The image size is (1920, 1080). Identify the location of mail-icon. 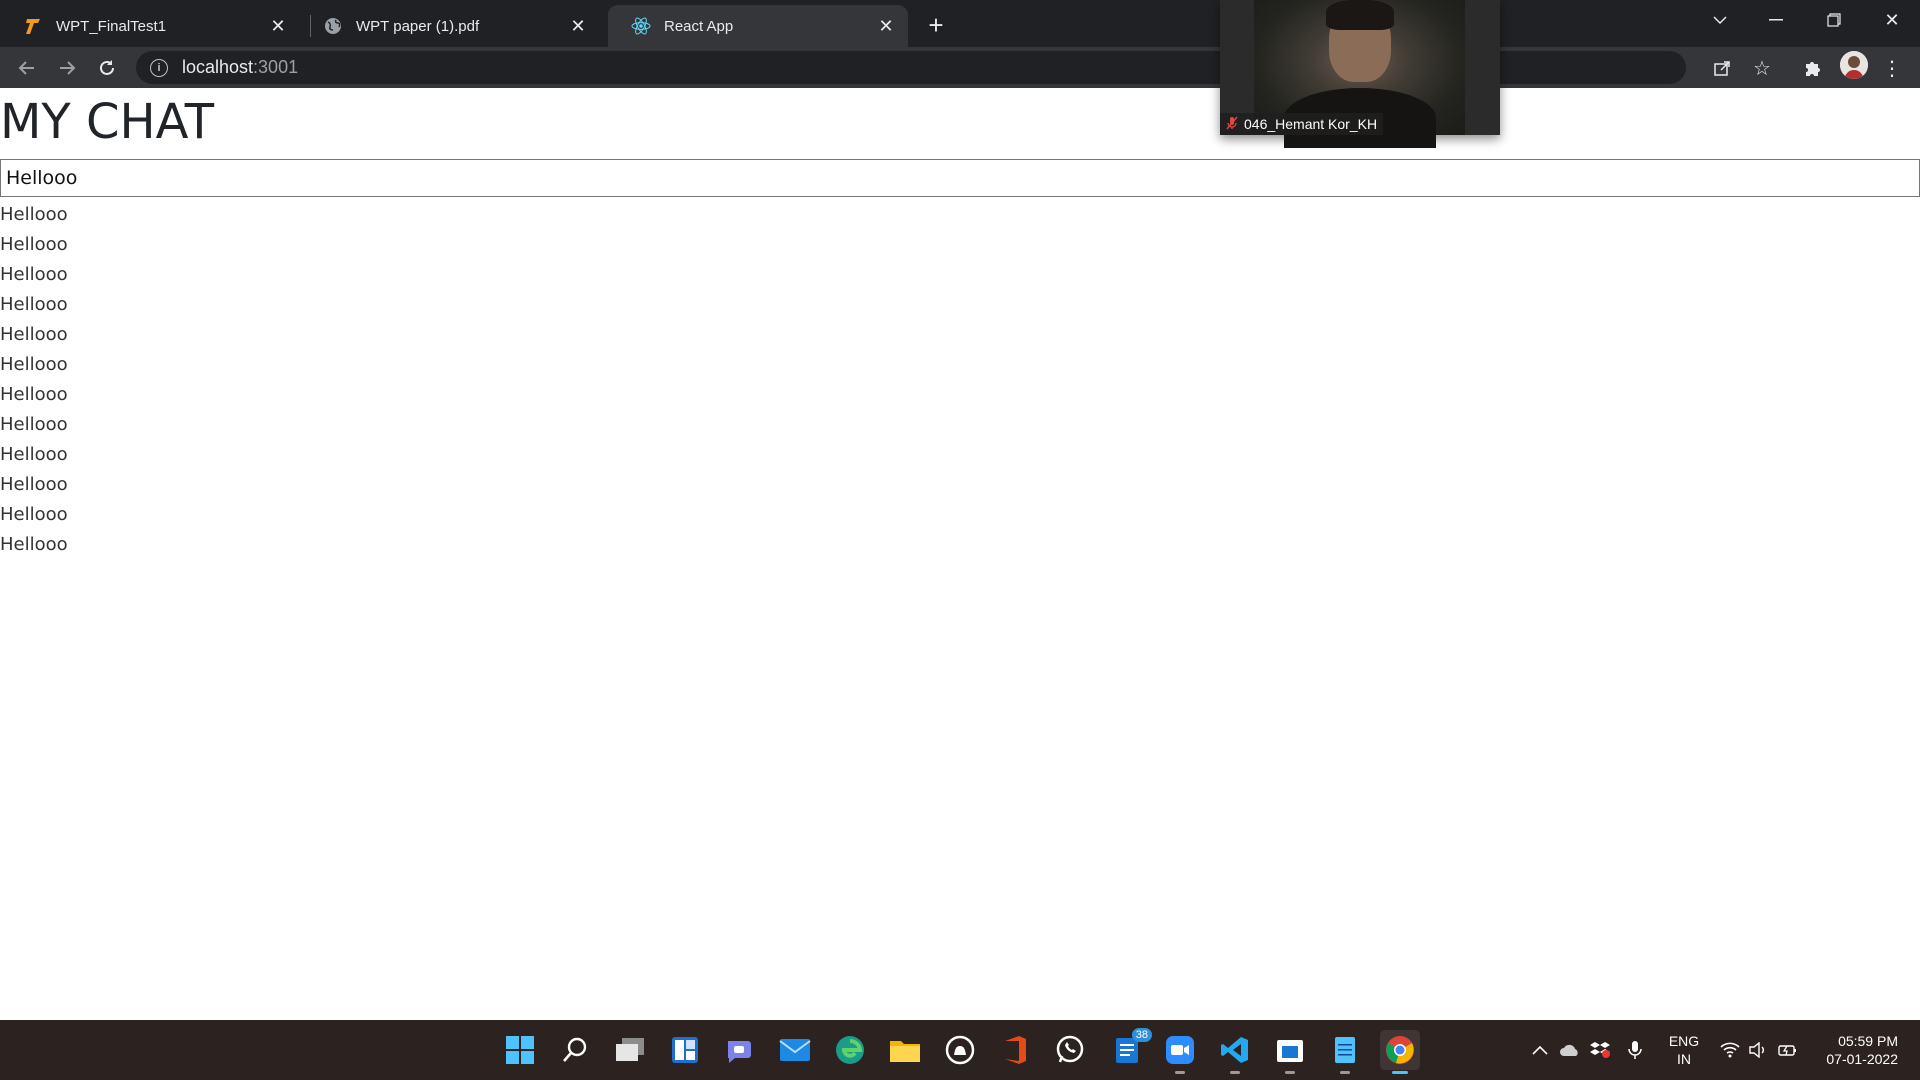
(795, 1050).